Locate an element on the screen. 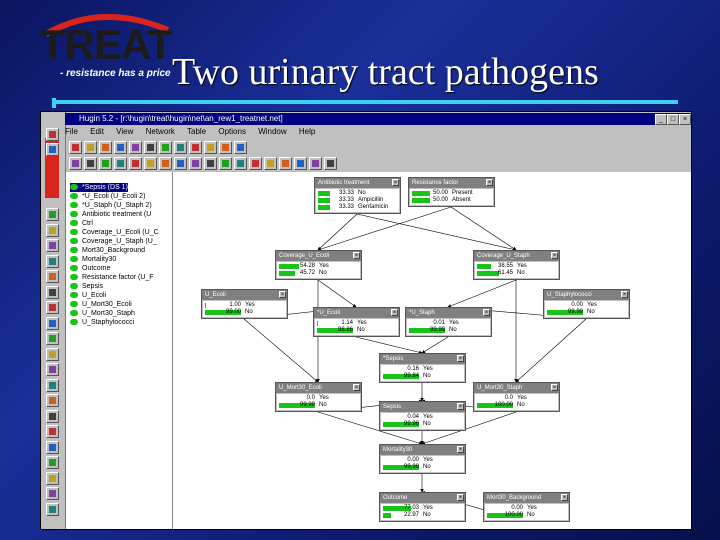 This screenshot has width=720, height=540. tree-item: Ctrl is located at coordinates (81, 223).